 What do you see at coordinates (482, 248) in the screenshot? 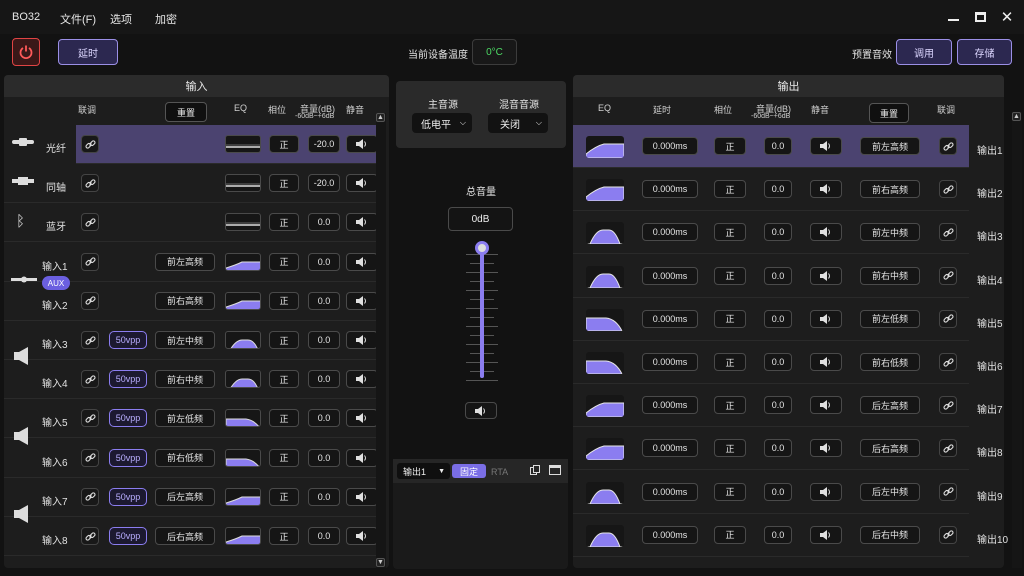
I see `slider-handle` at bounding box center [482, 248].